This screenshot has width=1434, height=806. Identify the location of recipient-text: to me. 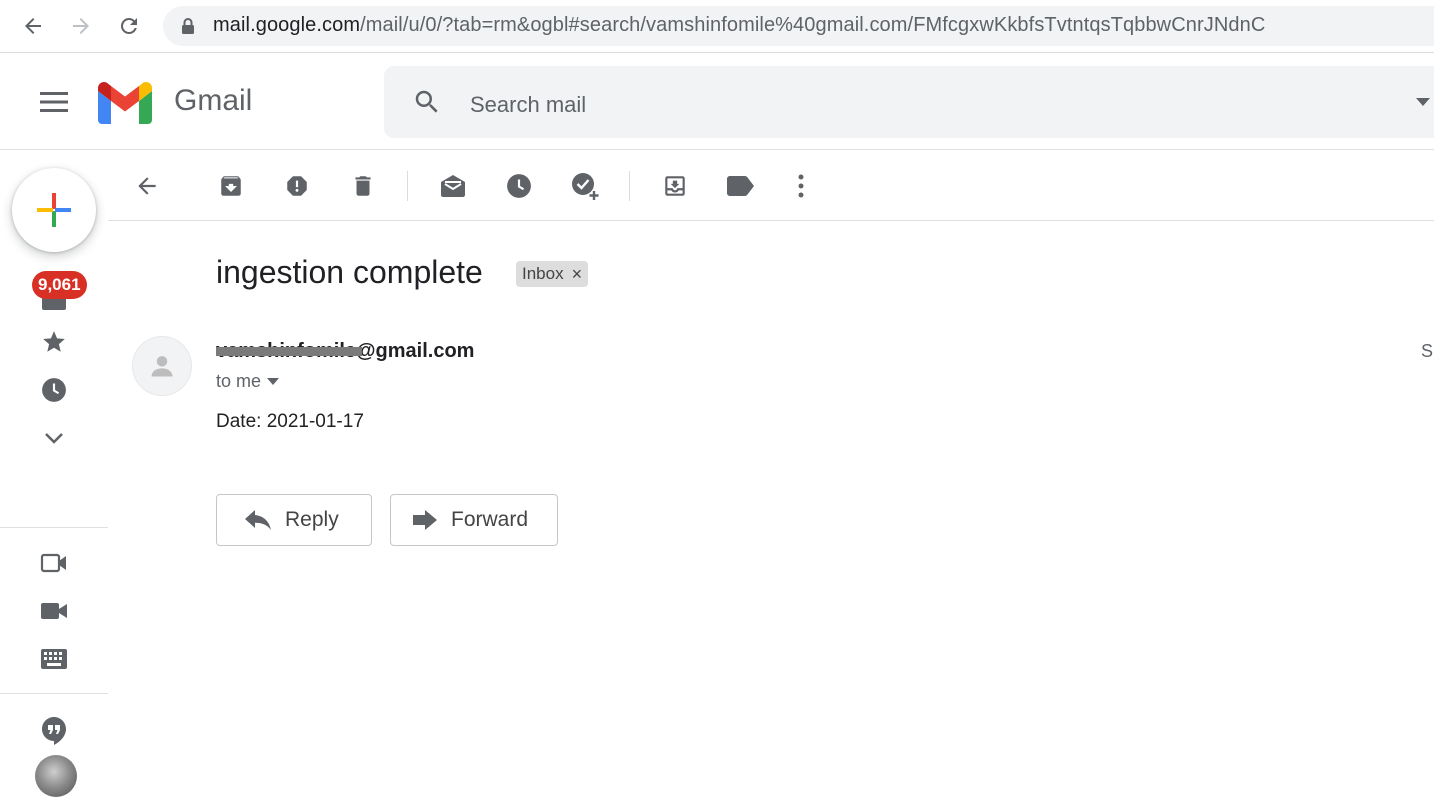
(239, 381).